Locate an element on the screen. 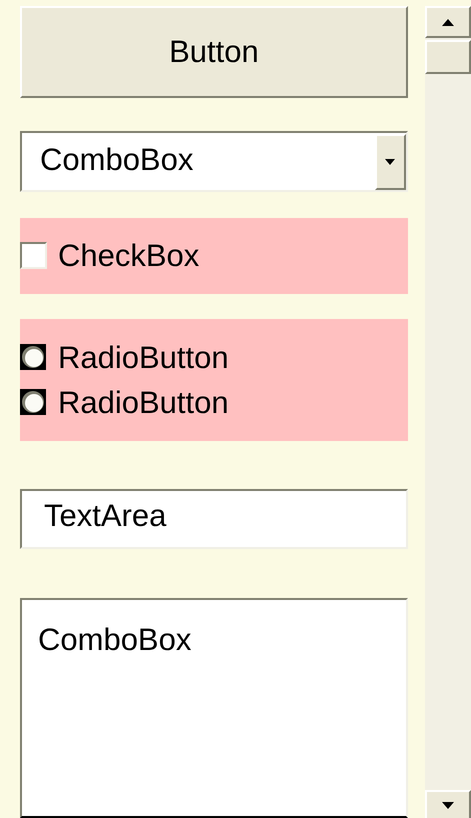  scroll-thumb is located at coordinates (447, 57).